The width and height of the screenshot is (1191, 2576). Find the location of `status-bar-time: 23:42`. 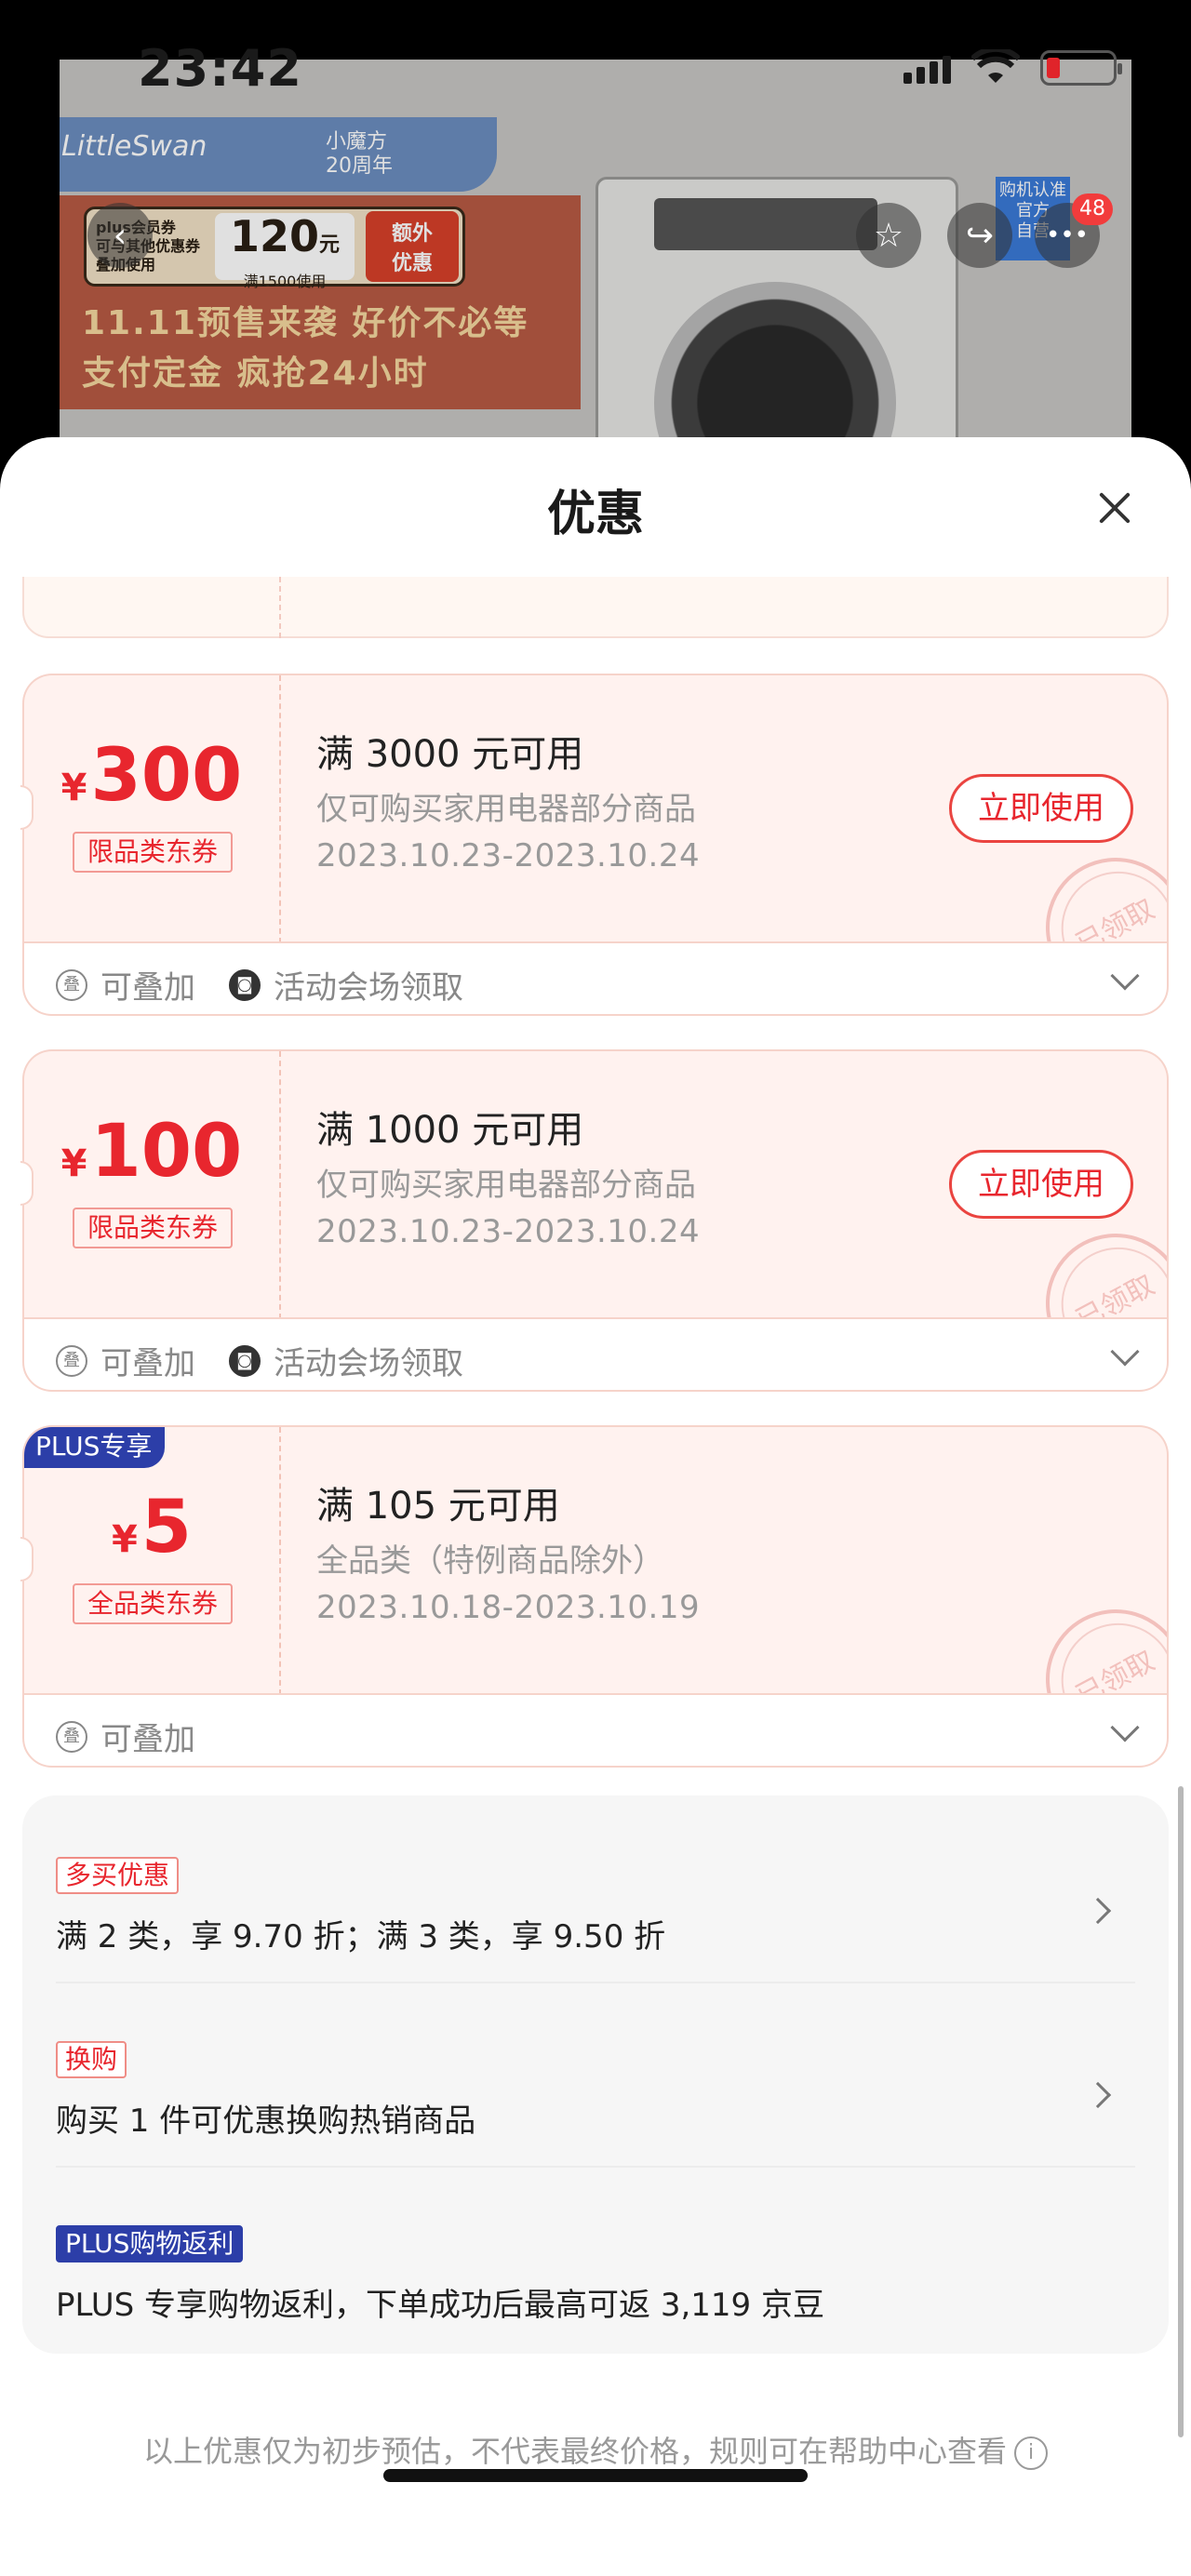

status-bar-time: 23:42 is located at coordinates (220, 68).